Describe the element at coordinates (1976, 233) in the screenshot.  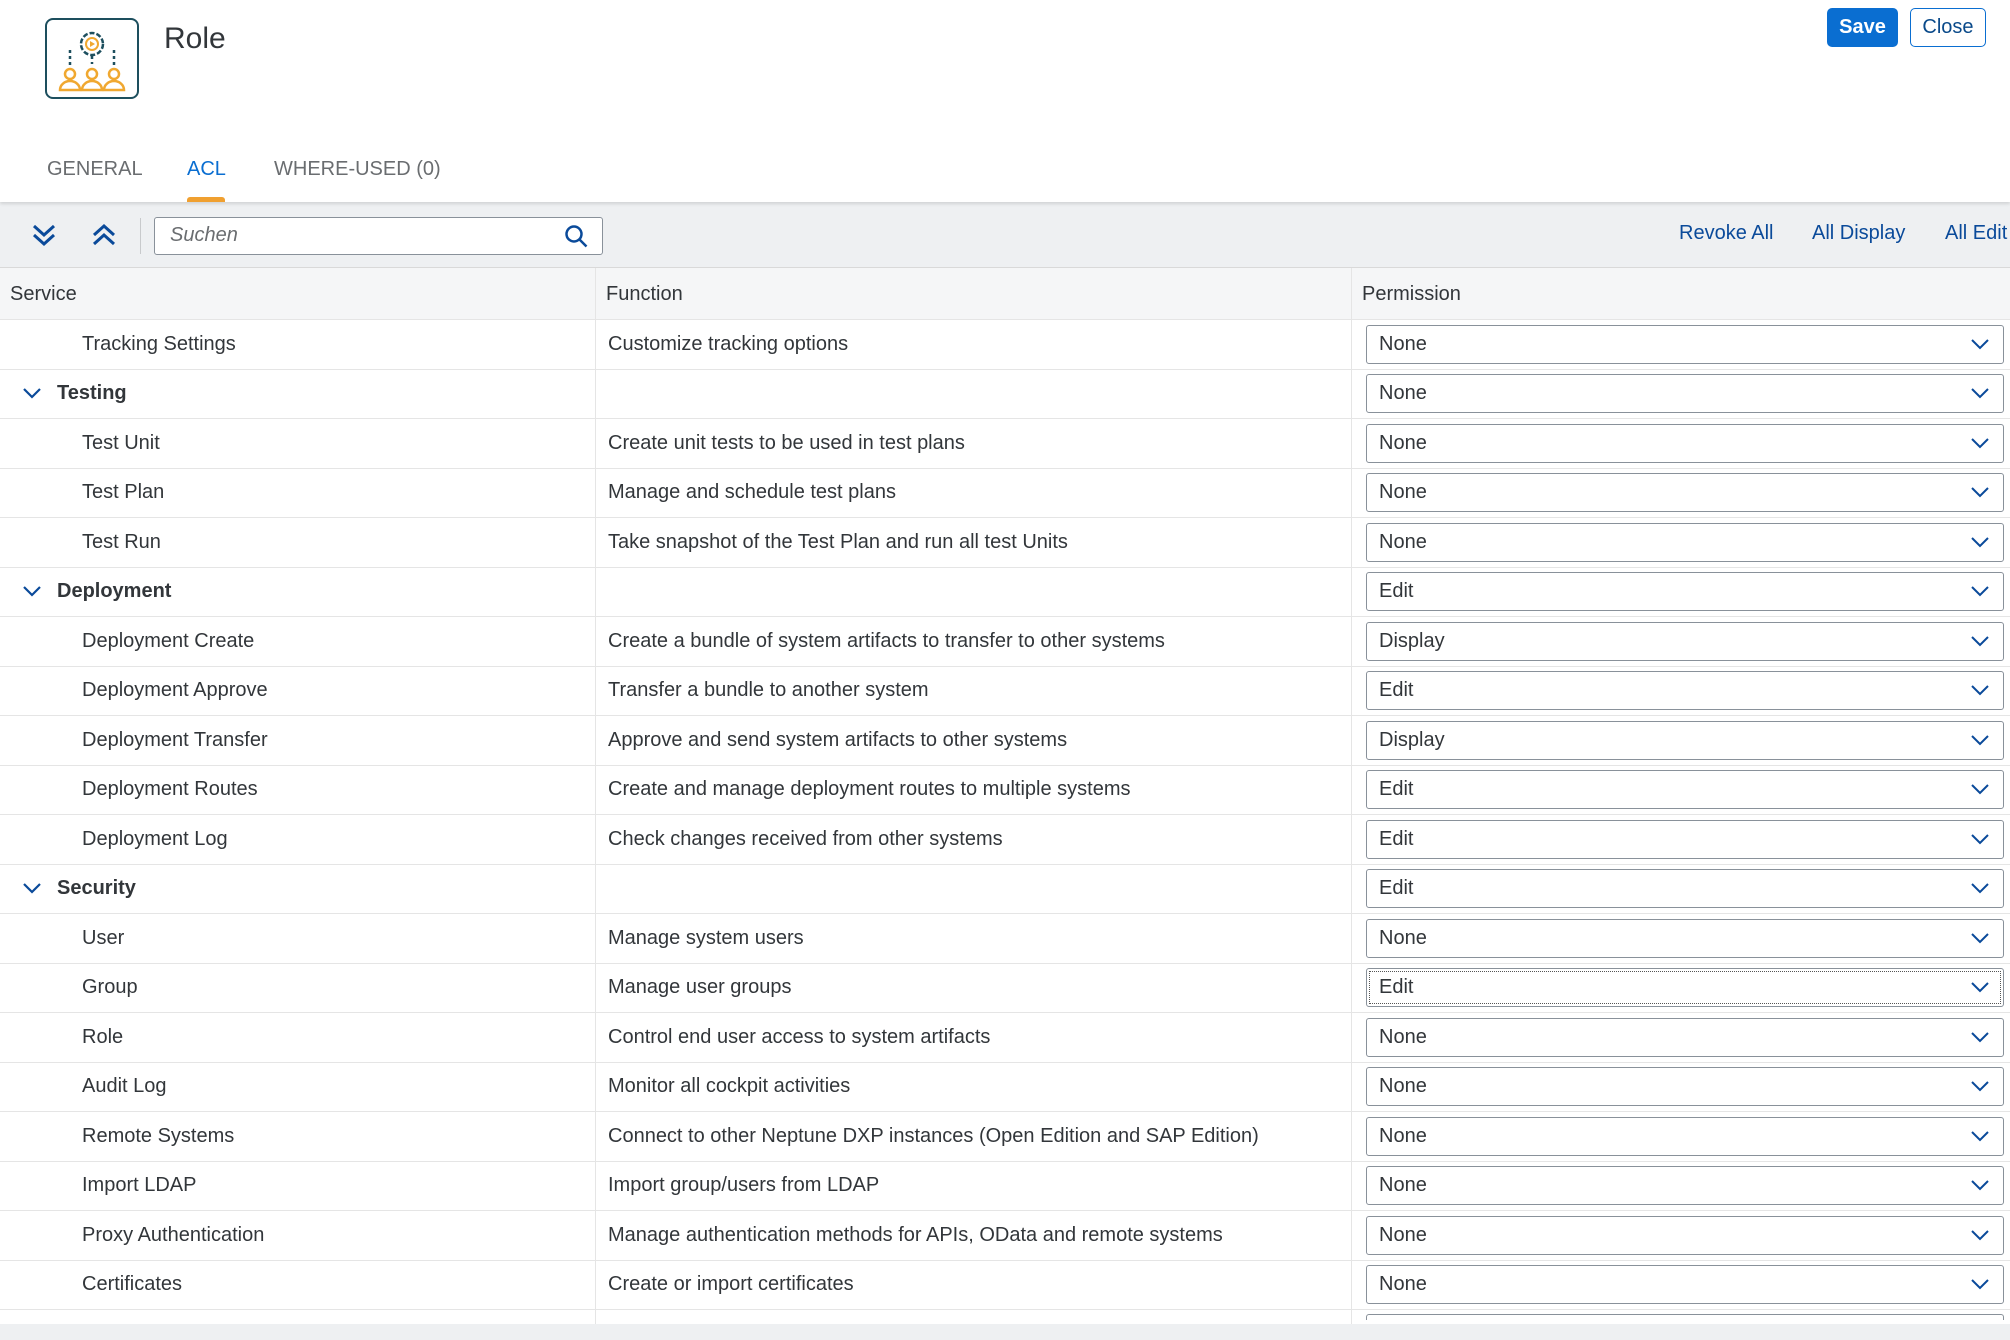
I see `all-edit-link: All Edit` at that location.